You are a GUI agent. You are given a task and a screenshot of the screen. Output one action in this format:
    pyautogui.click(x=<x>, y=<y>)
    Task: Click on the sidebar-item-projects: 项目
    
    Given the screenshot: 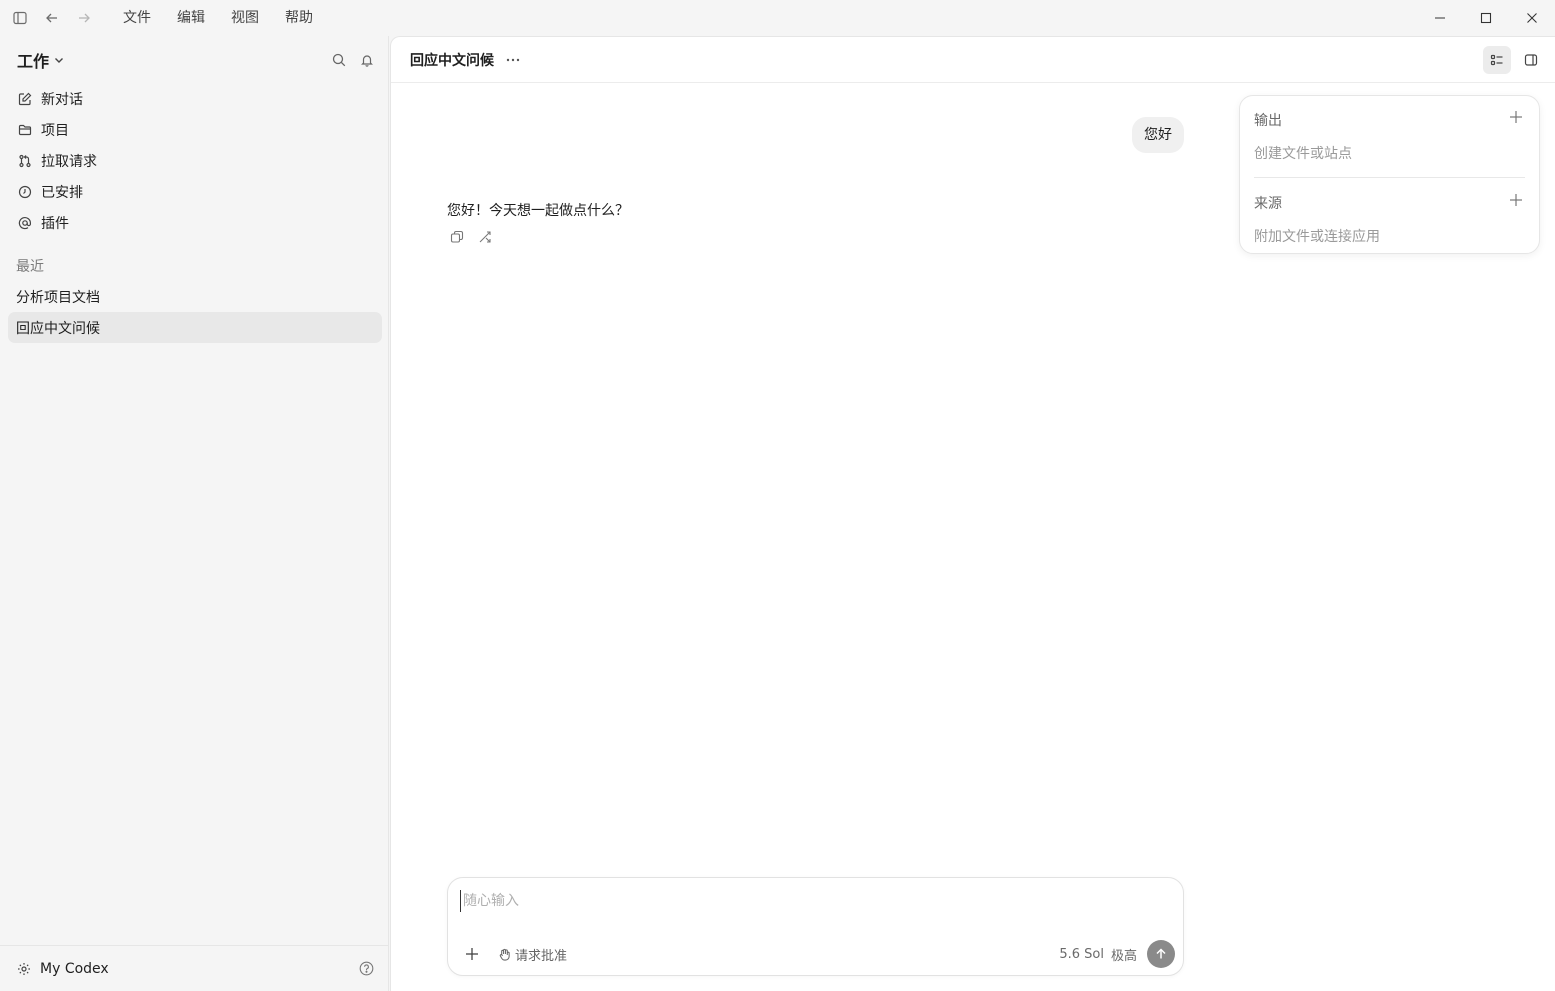 What is the action you would take?
    pyautogui.click(x=195, y=129)
    